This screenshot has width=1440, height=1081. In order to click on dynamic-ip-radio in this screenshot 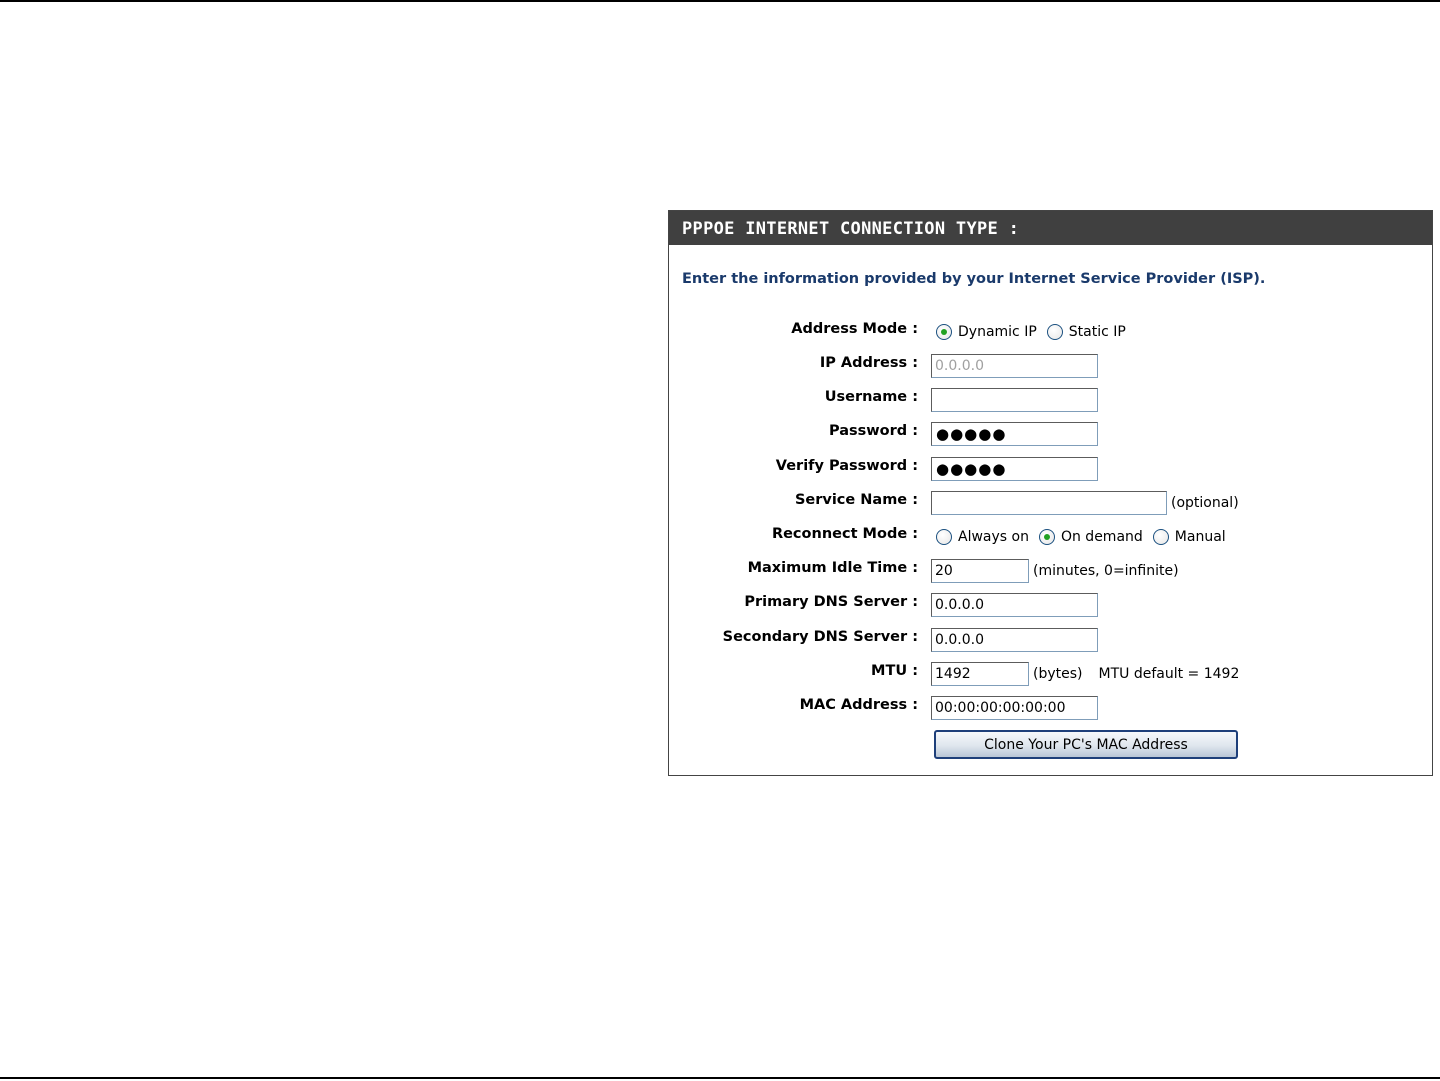, I will do `click(944, 332)`.